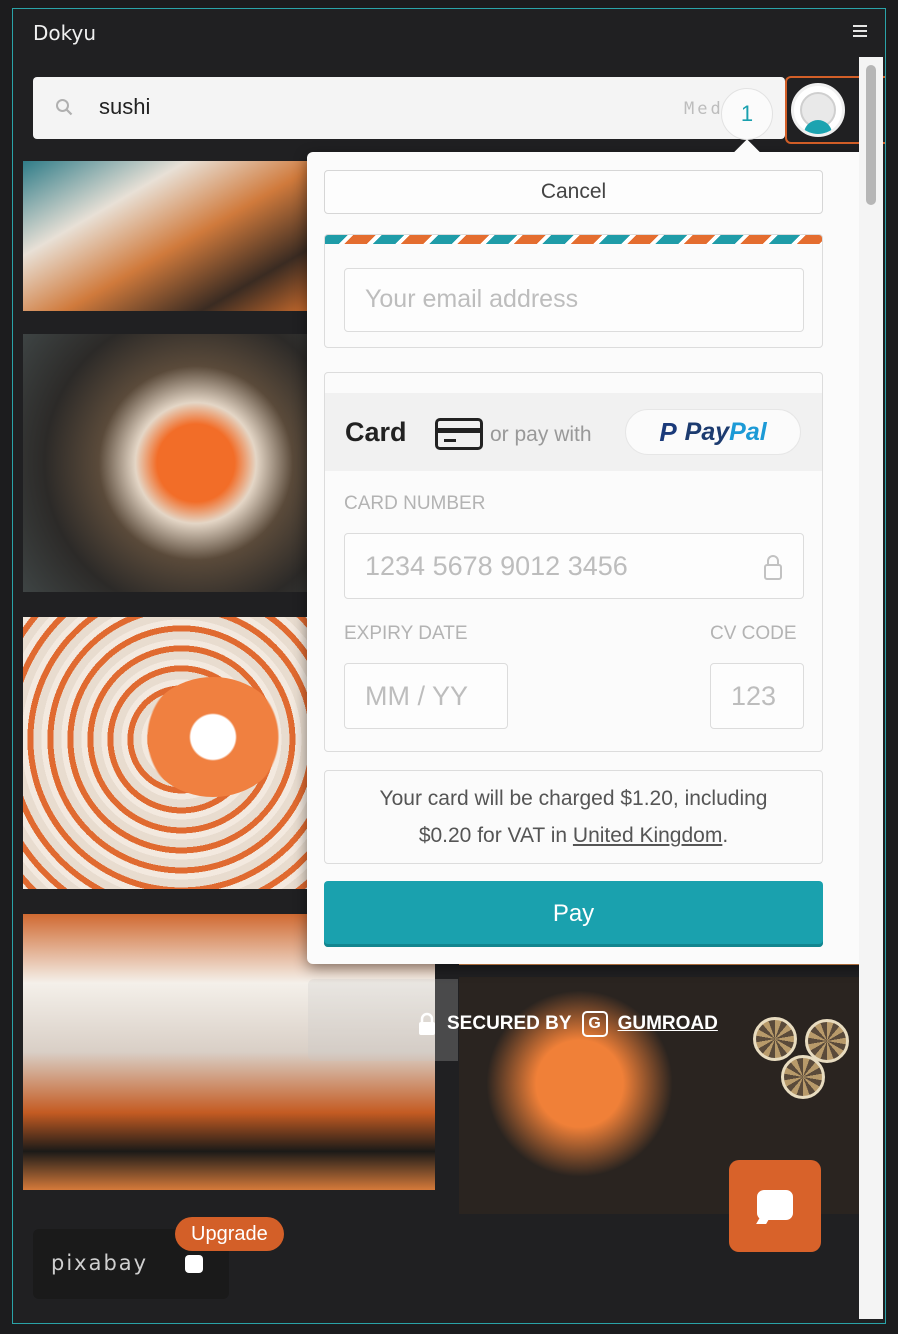 This screenshot has width=898, height=1334. What do you see at coordinates (509, 1023) in the screenshot?
I see `secured-by-label: SECURED BY` at bounding box center [509, 1023].